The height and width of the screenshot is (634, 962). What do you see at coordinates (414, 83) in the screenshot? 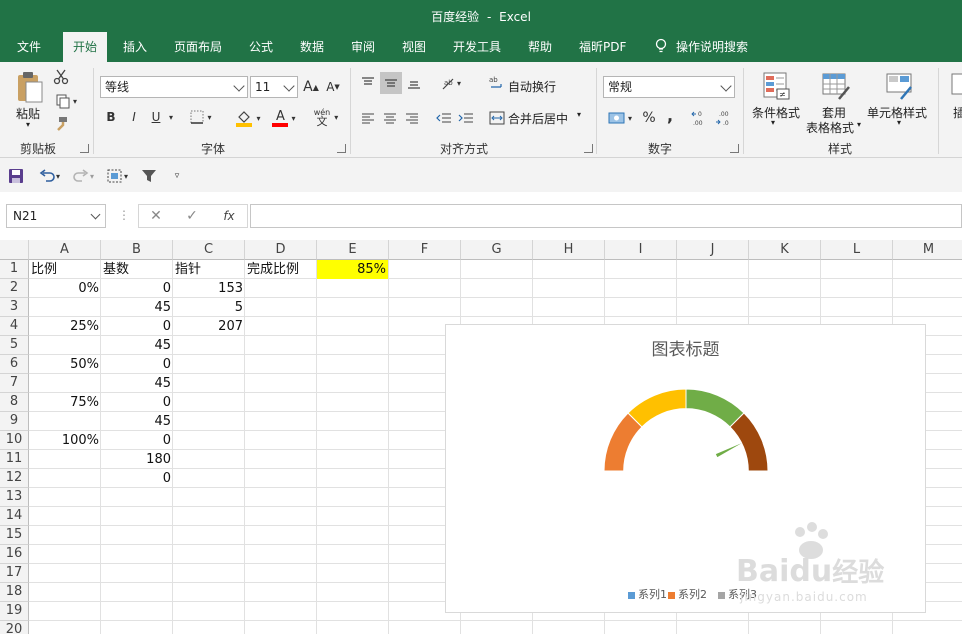
I see `align-bottom-button` at bounding box center [414, 83].